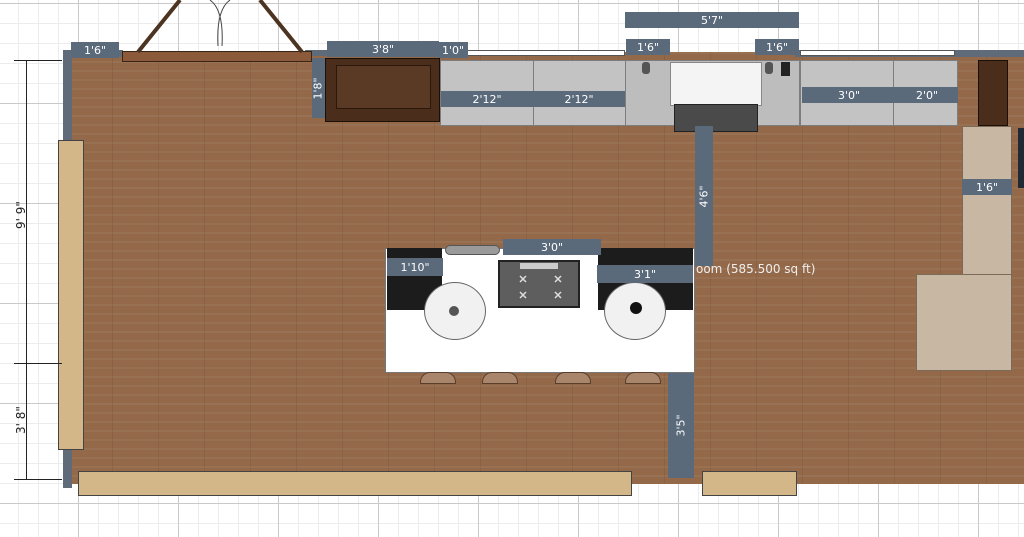 This screenshot has width=1024, height=537. What do you see at coordinates (987, 201) in the screenshot?
I see `sofa-right` at bounding box center [987, 201].